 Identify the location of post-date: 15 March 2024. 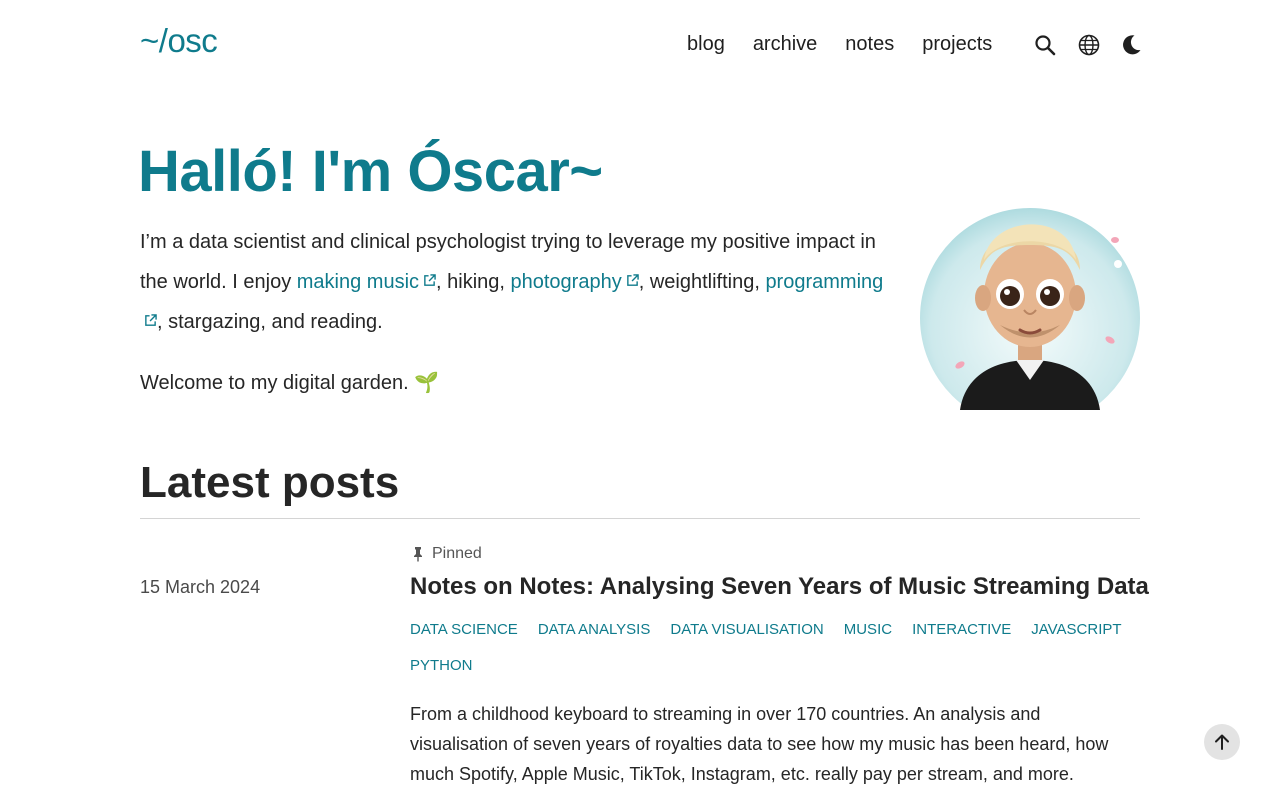
(200, 587).